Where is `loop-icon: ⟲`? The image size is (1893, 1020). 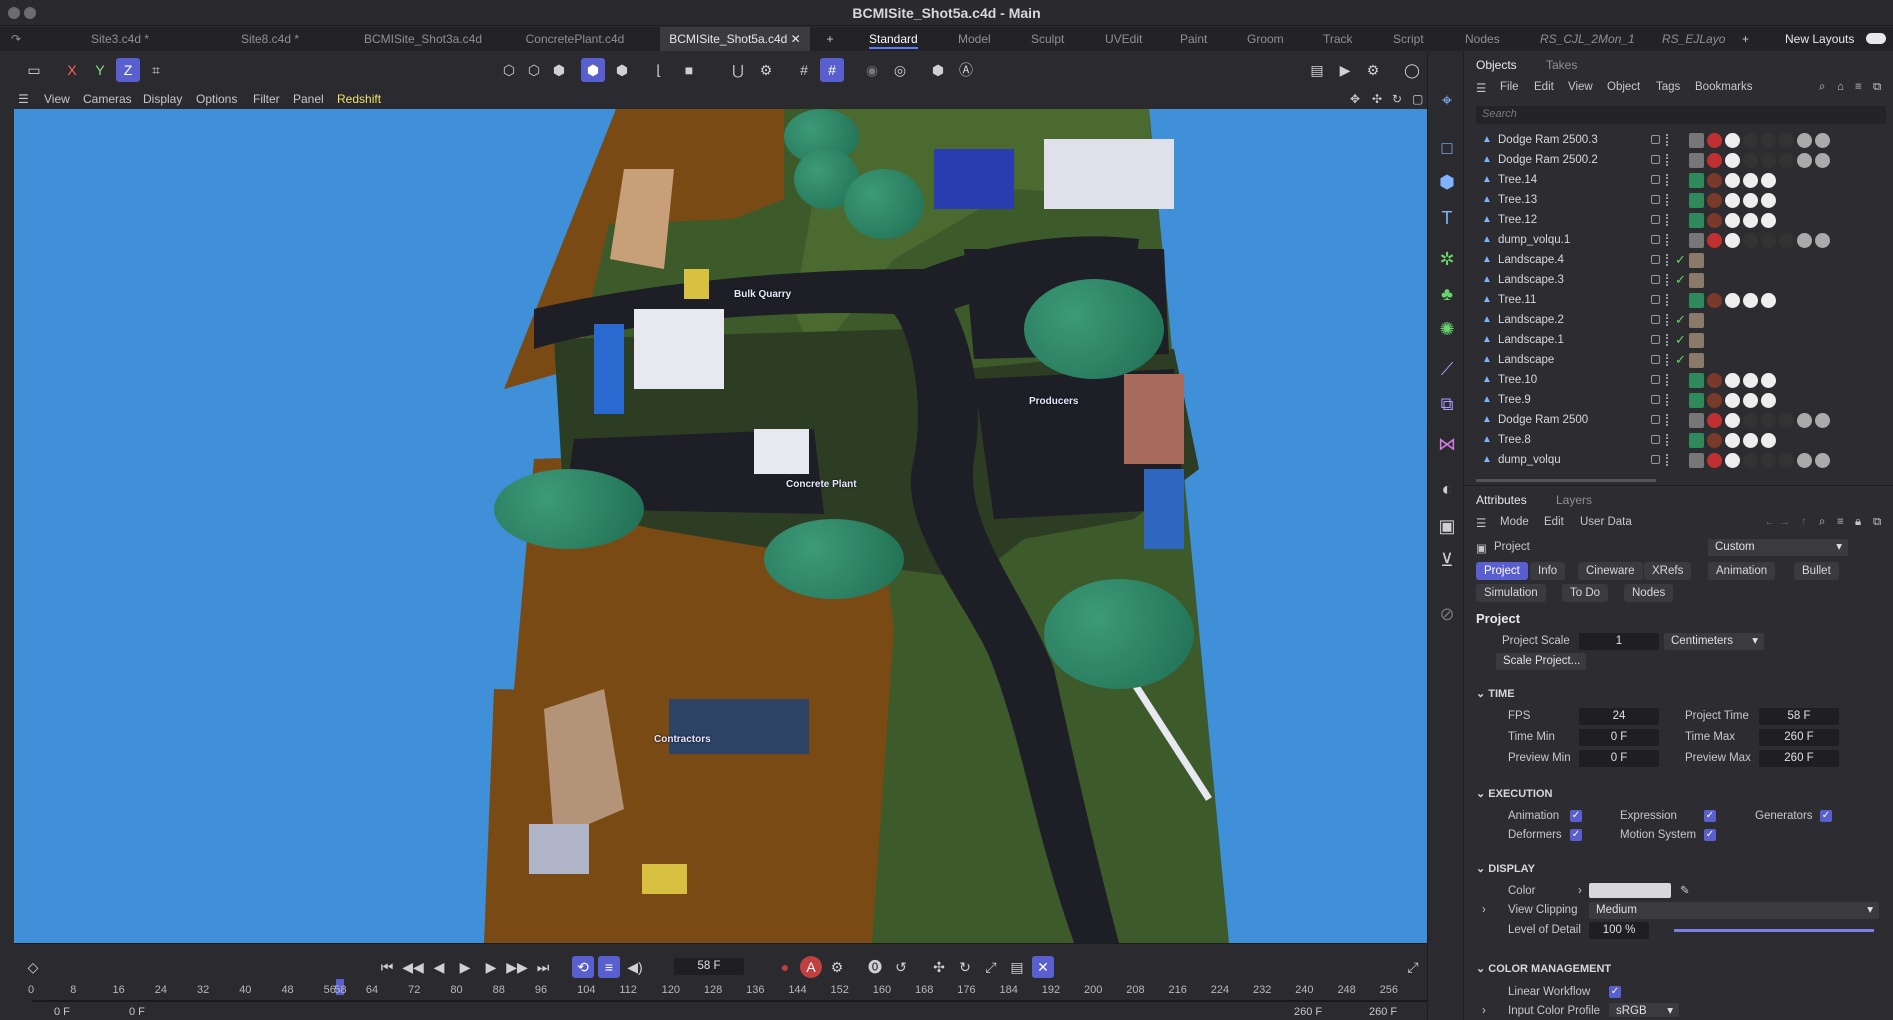 loop-icon: ⟲ is located at coordinates (583, 967).